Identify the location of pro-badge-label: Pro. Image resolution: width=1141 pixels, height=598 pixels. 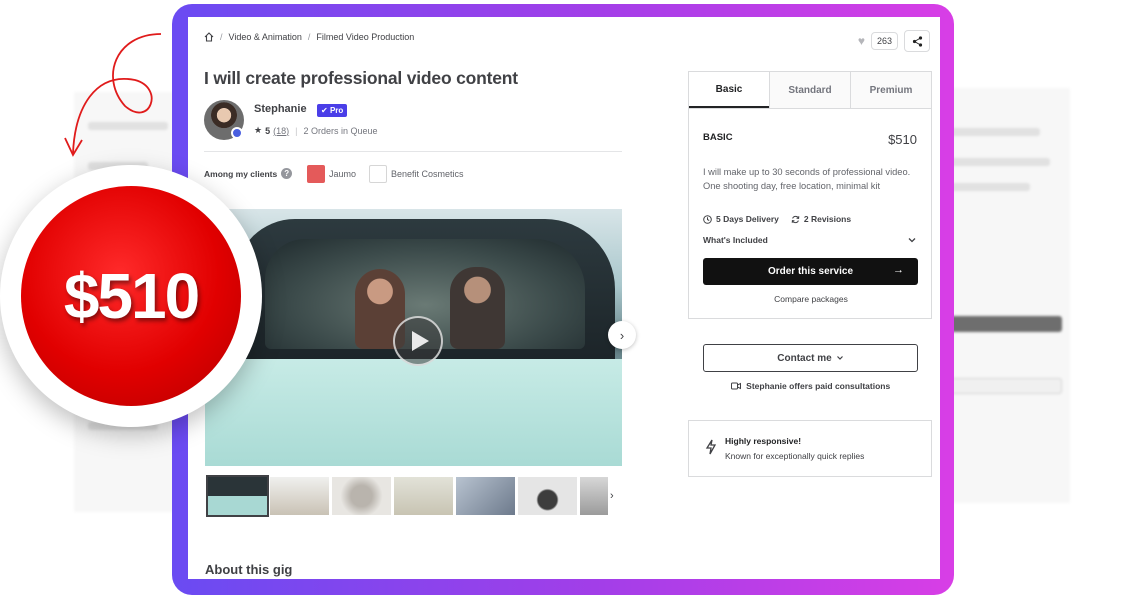
(336, 110).